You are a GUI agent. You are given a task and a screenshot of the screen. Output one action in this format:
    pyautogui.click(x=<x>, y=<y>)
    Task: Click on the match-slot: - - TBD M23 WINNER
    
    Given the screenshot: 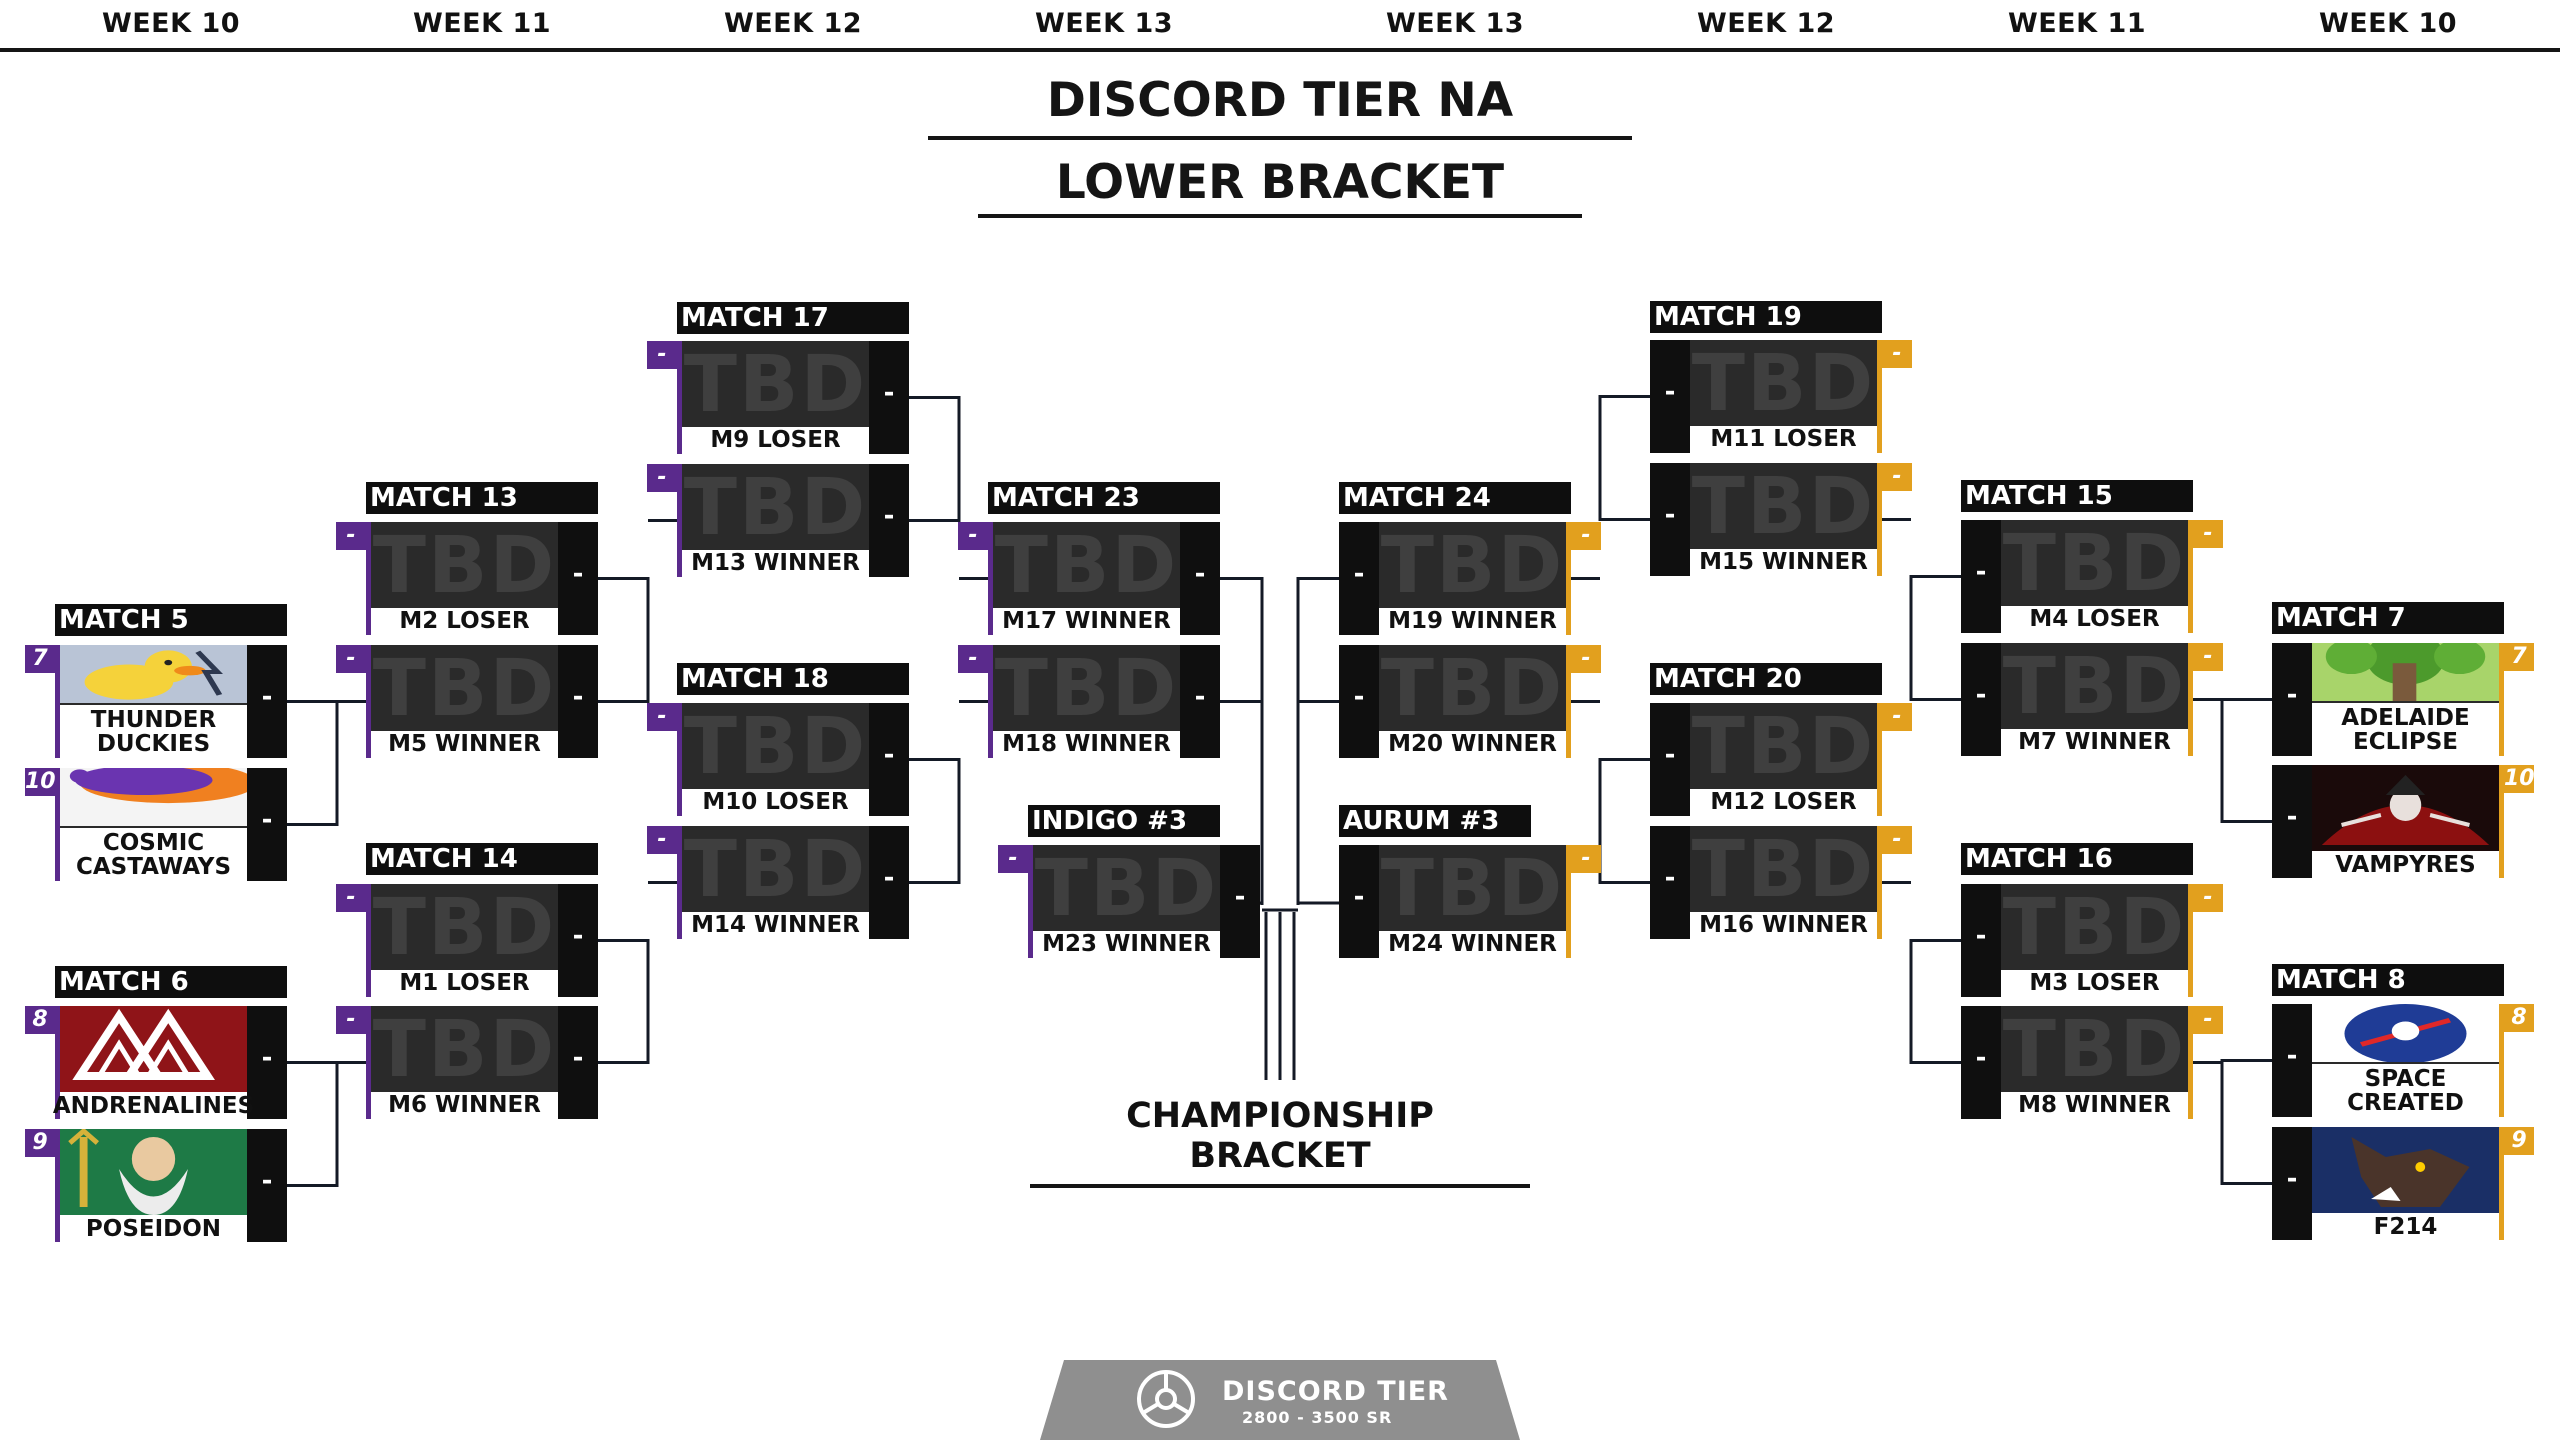 What is the action you would take?
    pyautogui.click(x=1129, y=901)
    